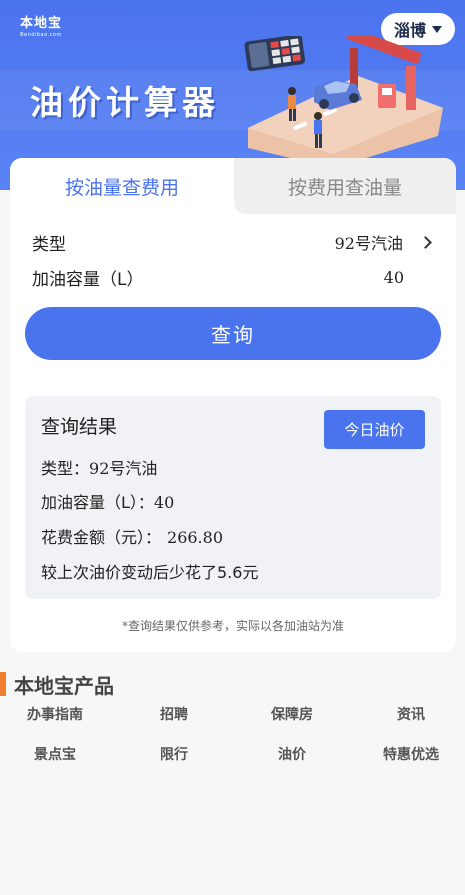 The image size is (465, 895). Describe the element at coordinates (437, 29) in the screenshot. I see `caret-down-icon` at that location.